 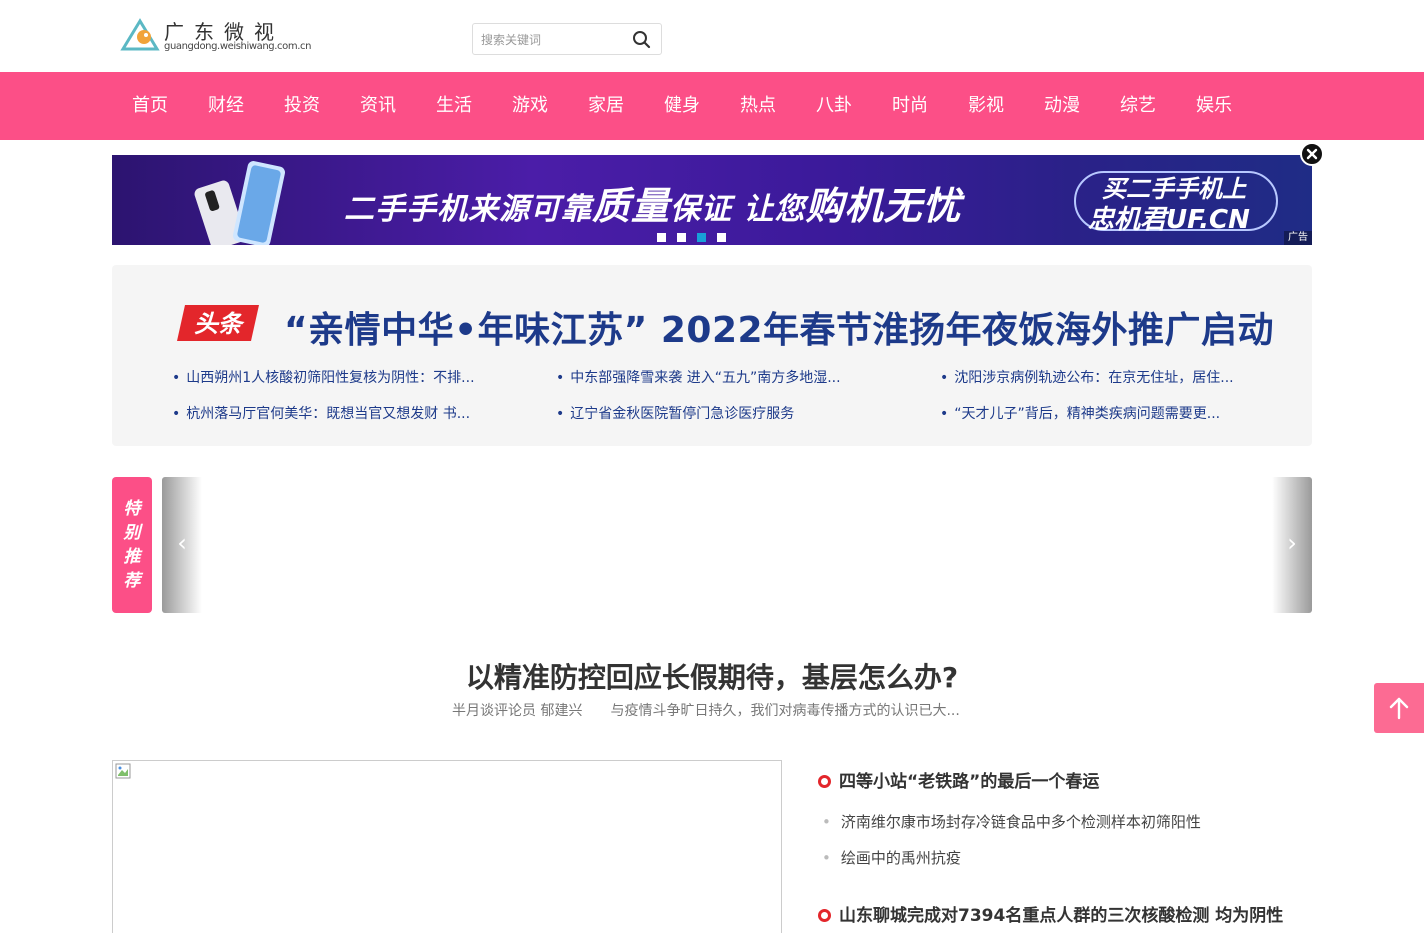 I want to click on close-icon, so click(x=1312, y=154).